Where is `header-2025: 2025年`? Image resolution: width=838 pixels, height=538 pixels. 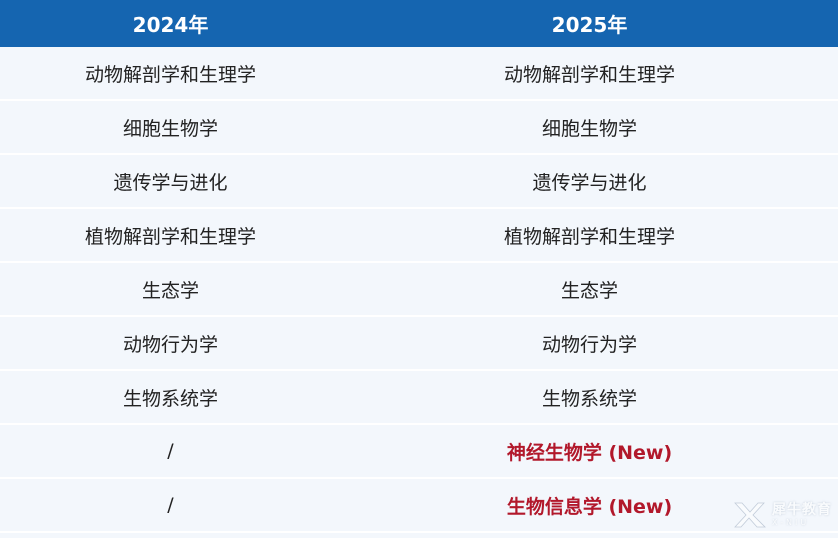
header-2025: 2025年 is located at coordinates (589, 25).